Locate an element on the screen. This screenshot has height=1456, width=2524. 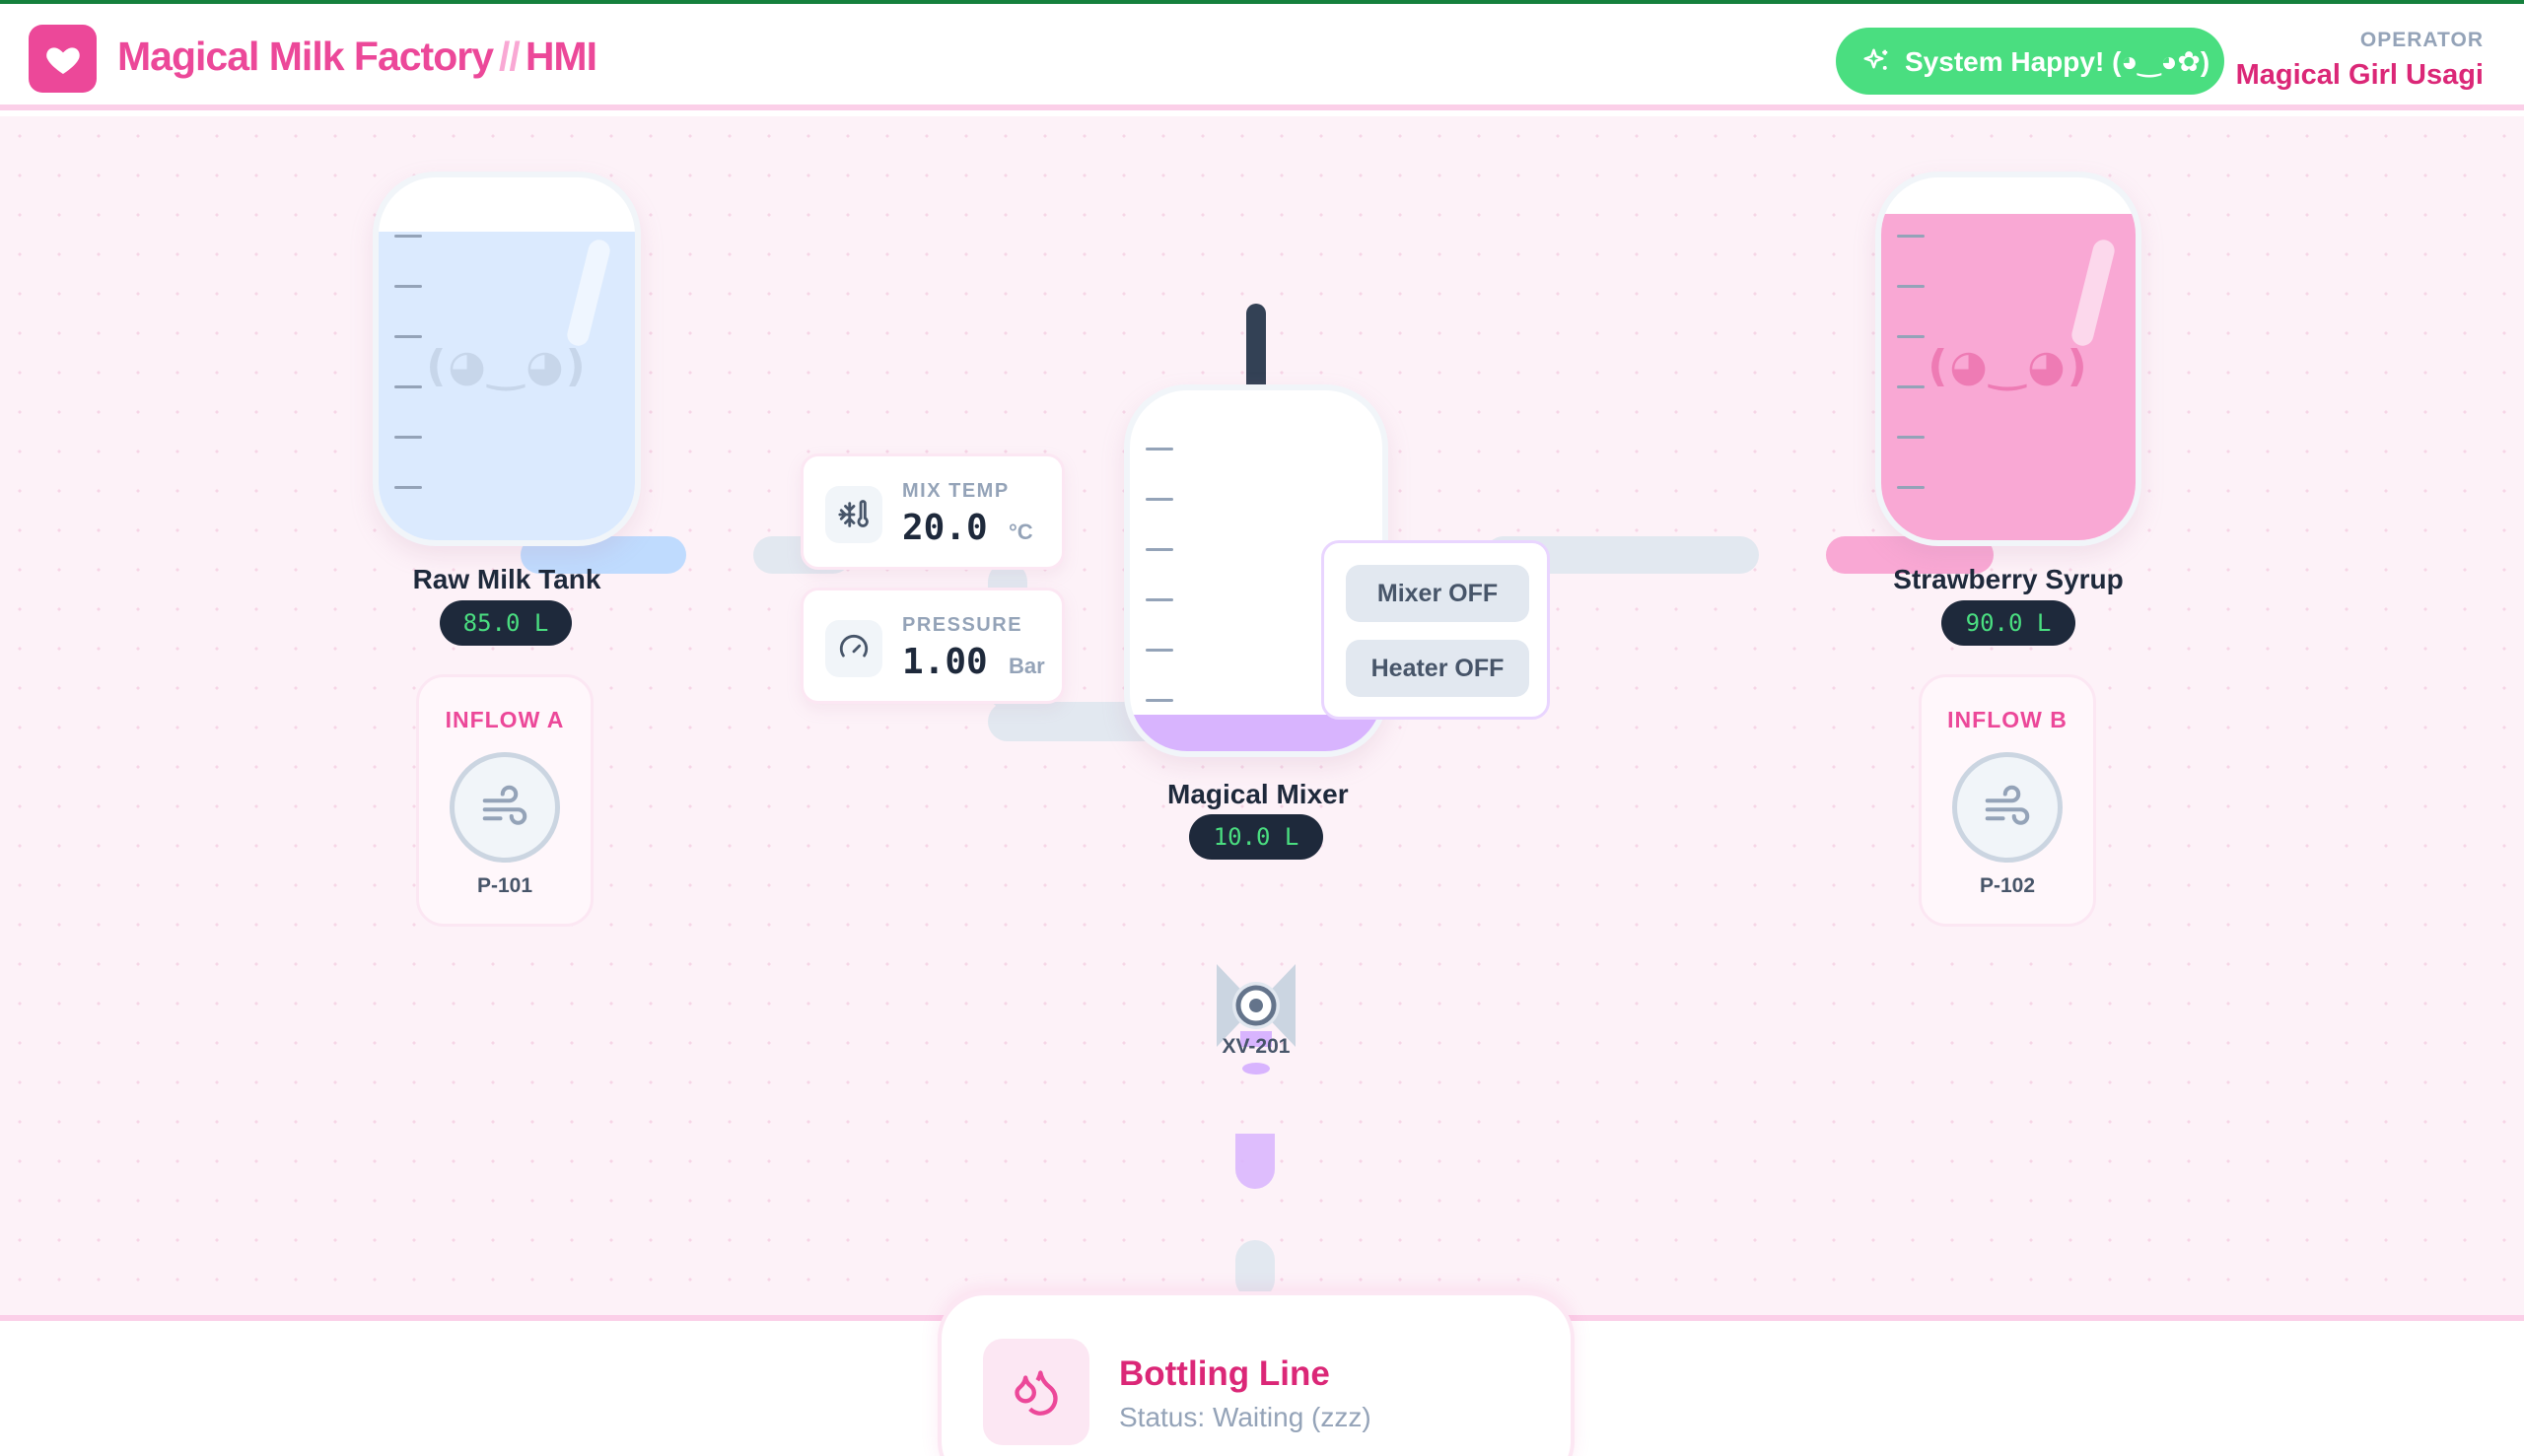
inflow-b-card: INFLOW B P-102 is located at coordinates (2008, 800).